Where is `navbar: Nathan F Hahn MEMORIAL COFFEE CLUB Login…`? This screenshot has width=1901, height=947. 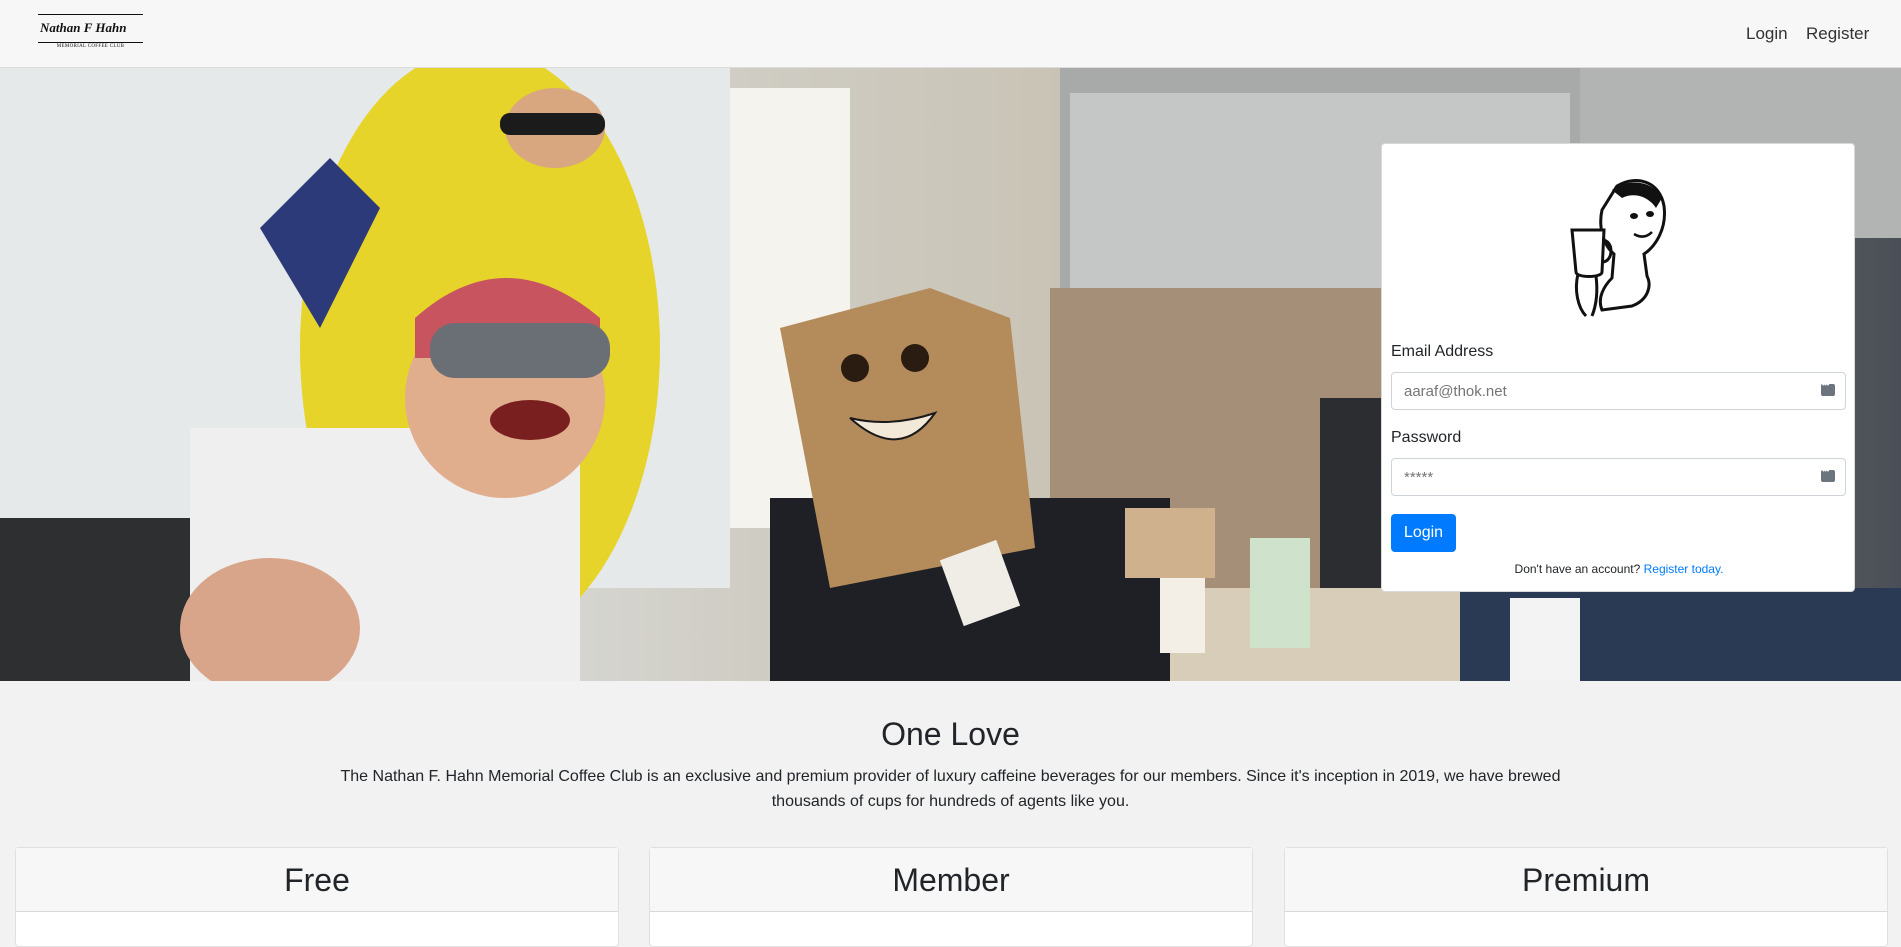 navbar: Nathan F Hahn MEMORIAL COFFEE CLUB Login… is located at coordinates (950, 34).